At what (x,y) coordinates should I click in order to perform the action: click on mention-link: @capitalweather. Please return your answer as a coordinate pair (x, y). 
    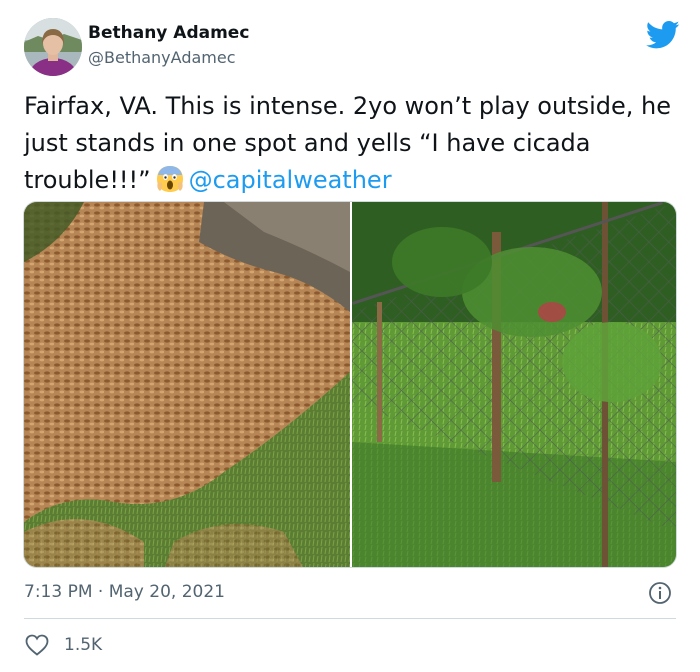
    Looking at the image, I should click on (290, 180).